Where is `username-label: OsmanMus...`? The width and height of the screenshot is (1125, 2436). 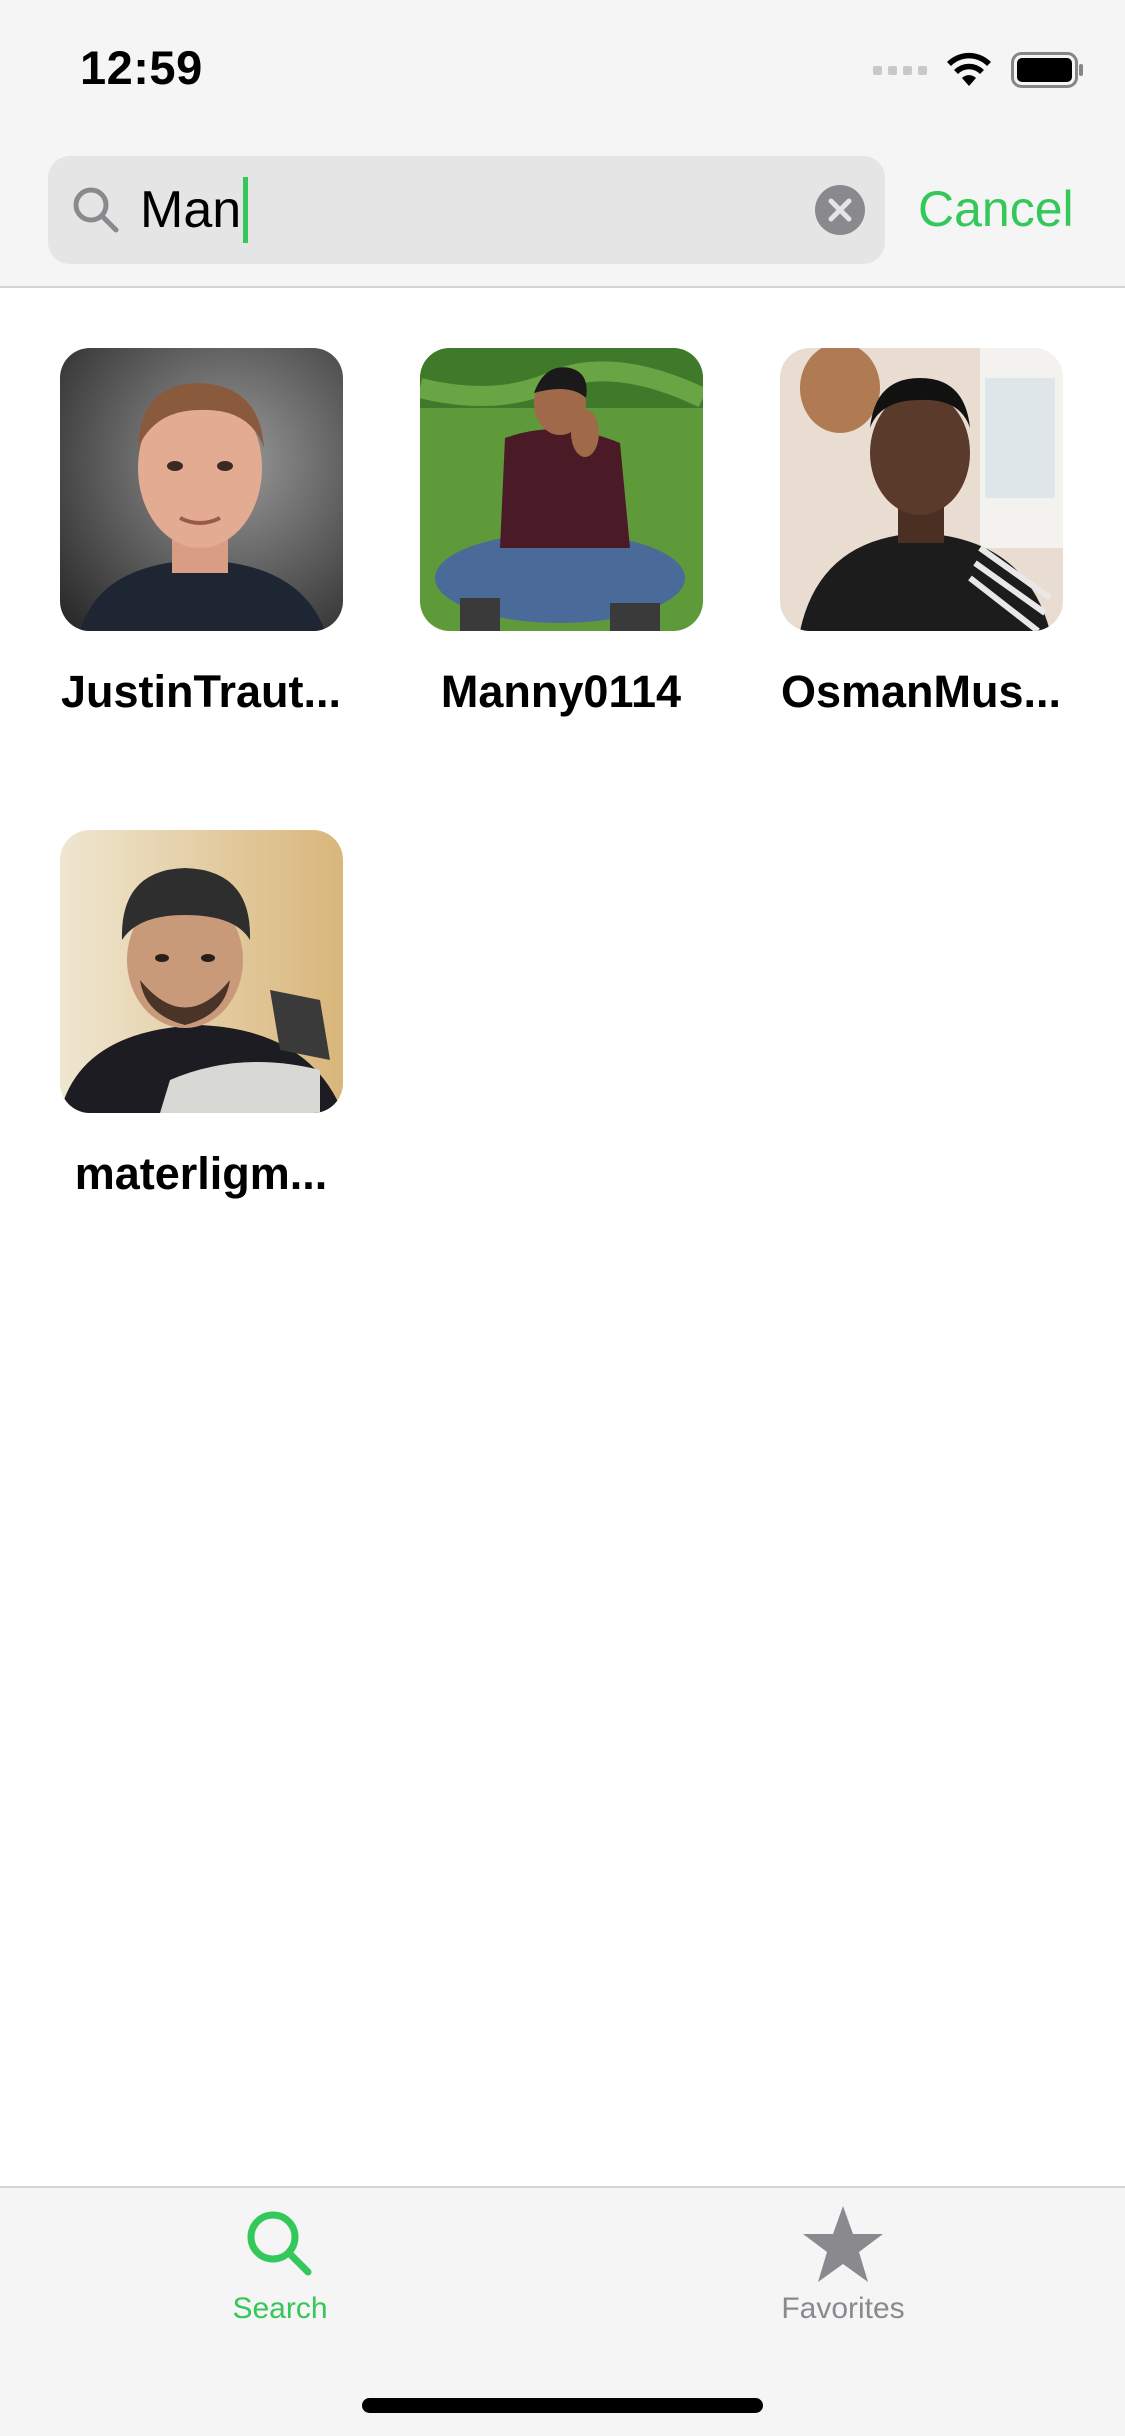
username-label: OsmanMus... is located at coordinates (921, 691).